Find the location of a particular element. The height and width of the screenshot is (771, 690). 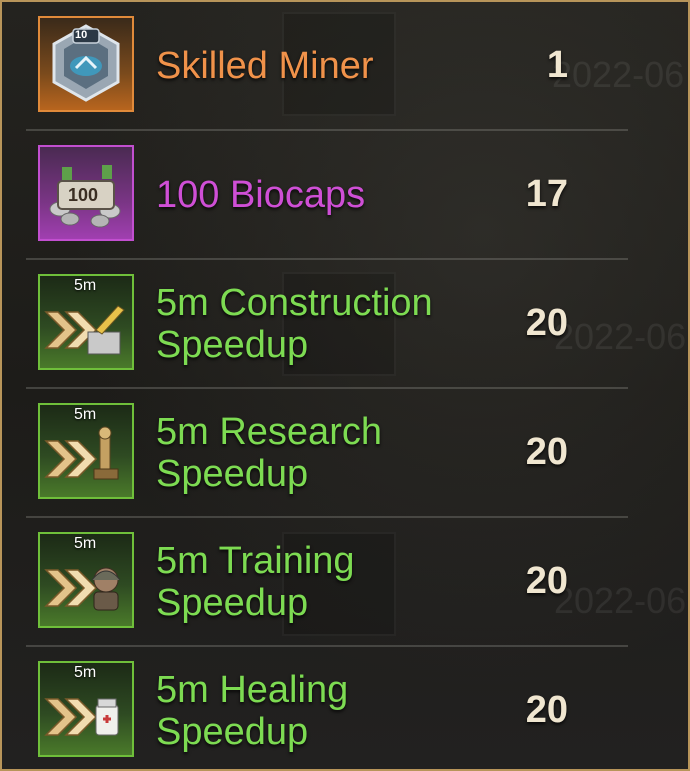

list-item: 5m 5m Research Speedup 20 is located at coordinates (327, 453).